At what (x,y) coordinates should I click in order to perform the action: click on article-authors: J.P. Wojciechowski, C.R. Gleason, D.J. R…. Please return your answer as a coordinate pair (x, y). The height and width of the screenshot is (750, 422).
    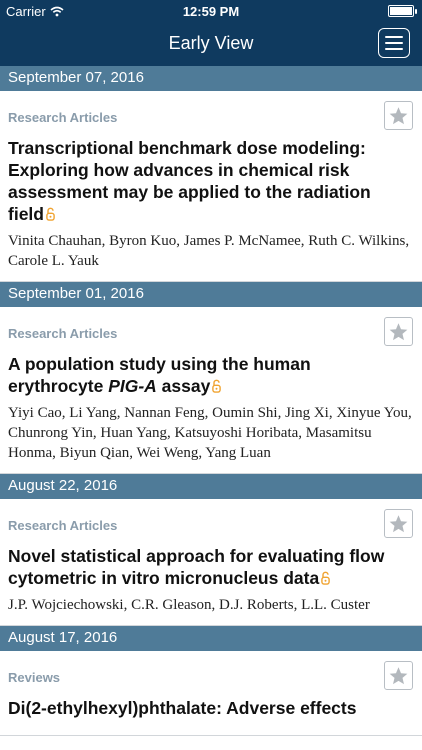
    Looking at the image, I should click on (189, 605).